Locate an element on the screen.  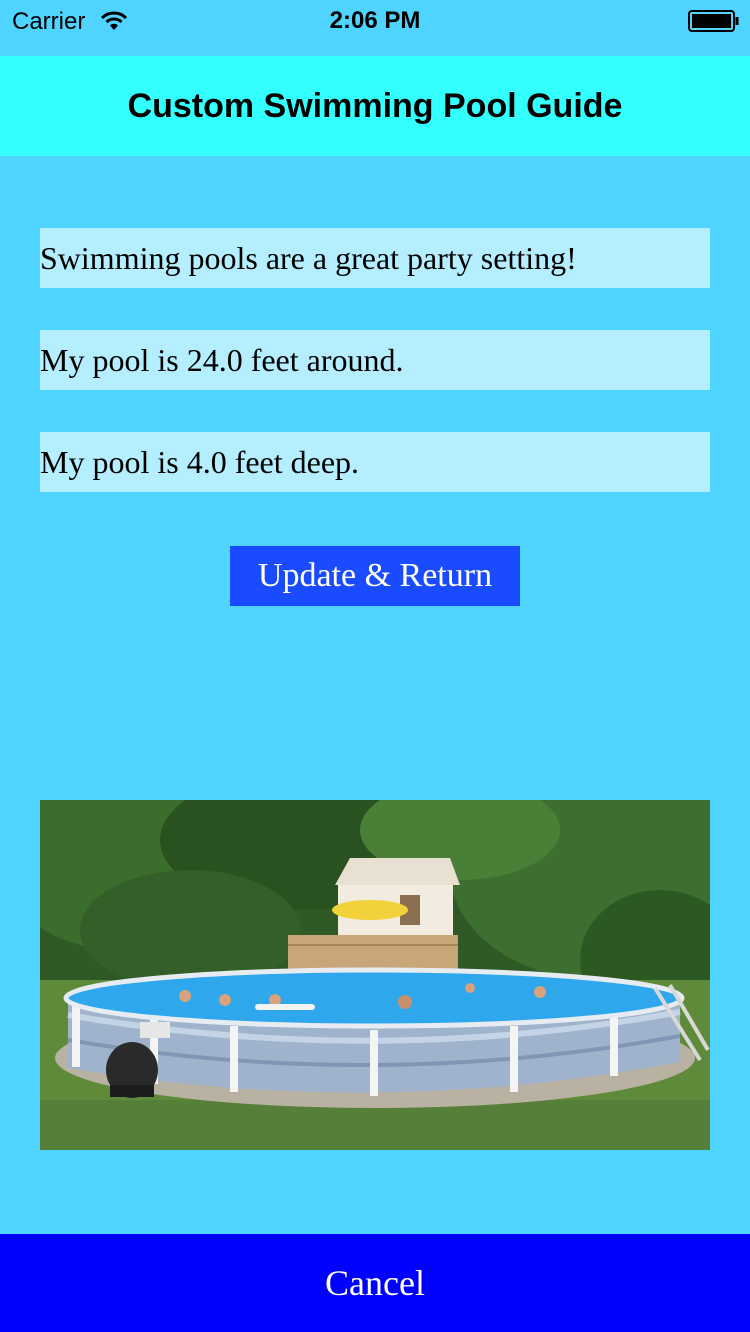
depth-field: My pool is 4.0 feet deep. is located at coordinates (375, 462).